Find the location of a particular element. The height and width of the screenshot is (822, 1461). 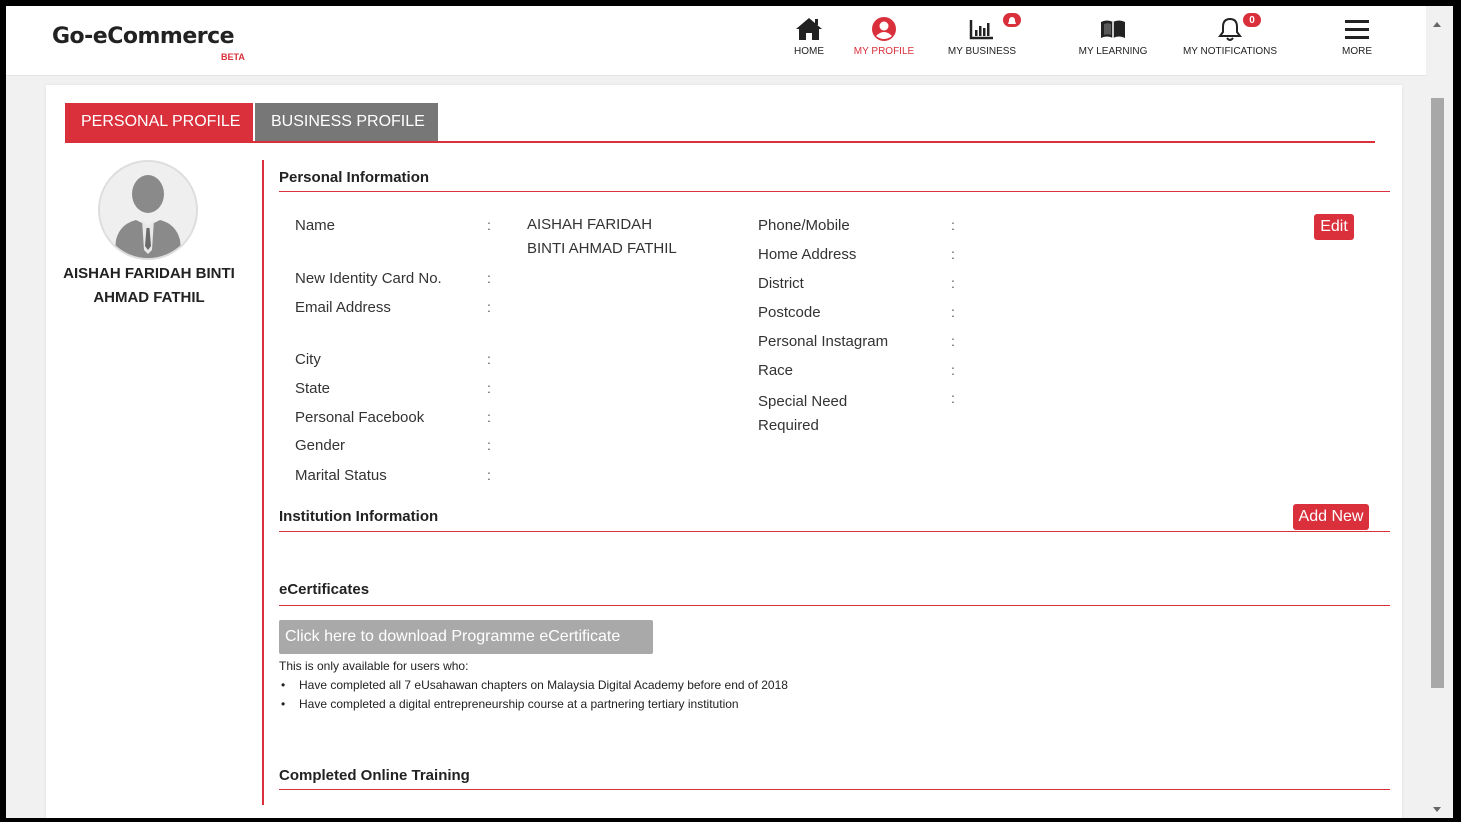

completed-online-training-heading: Completed Online Training is located at coordinates (374, 775).